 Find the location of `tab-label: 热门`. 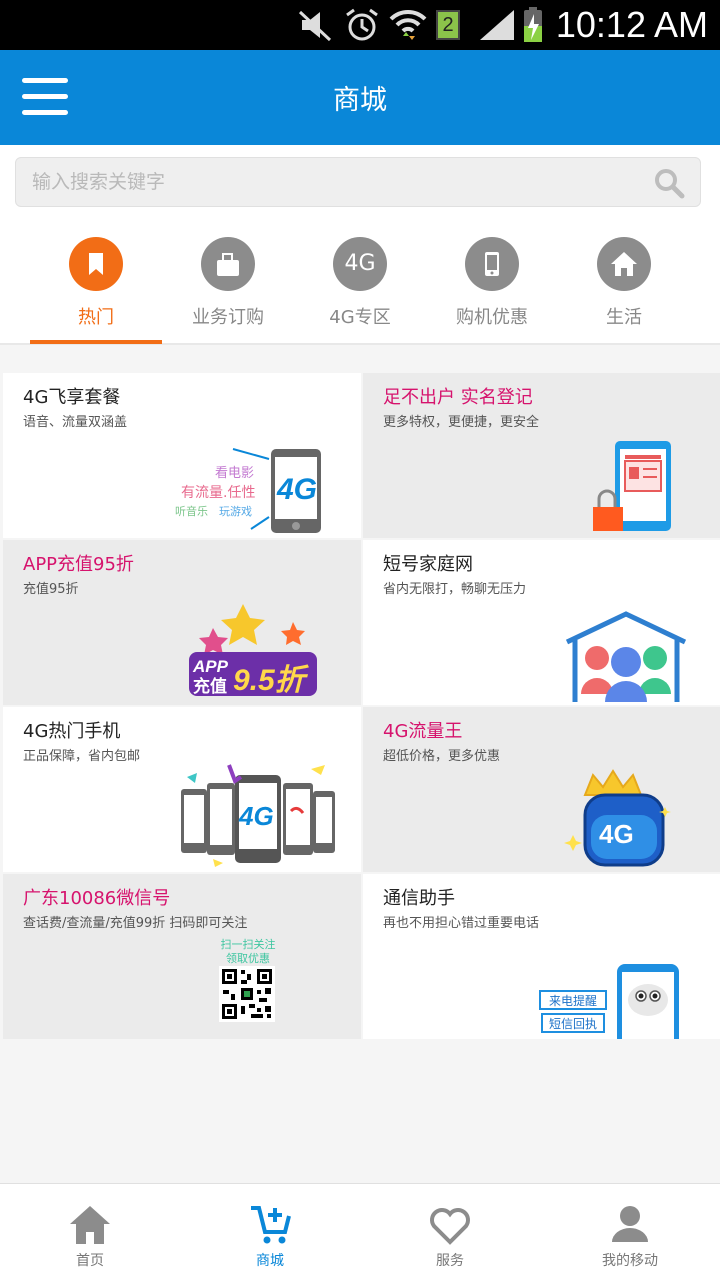

tab-label: 热门 is located at coordinates (96, 317).